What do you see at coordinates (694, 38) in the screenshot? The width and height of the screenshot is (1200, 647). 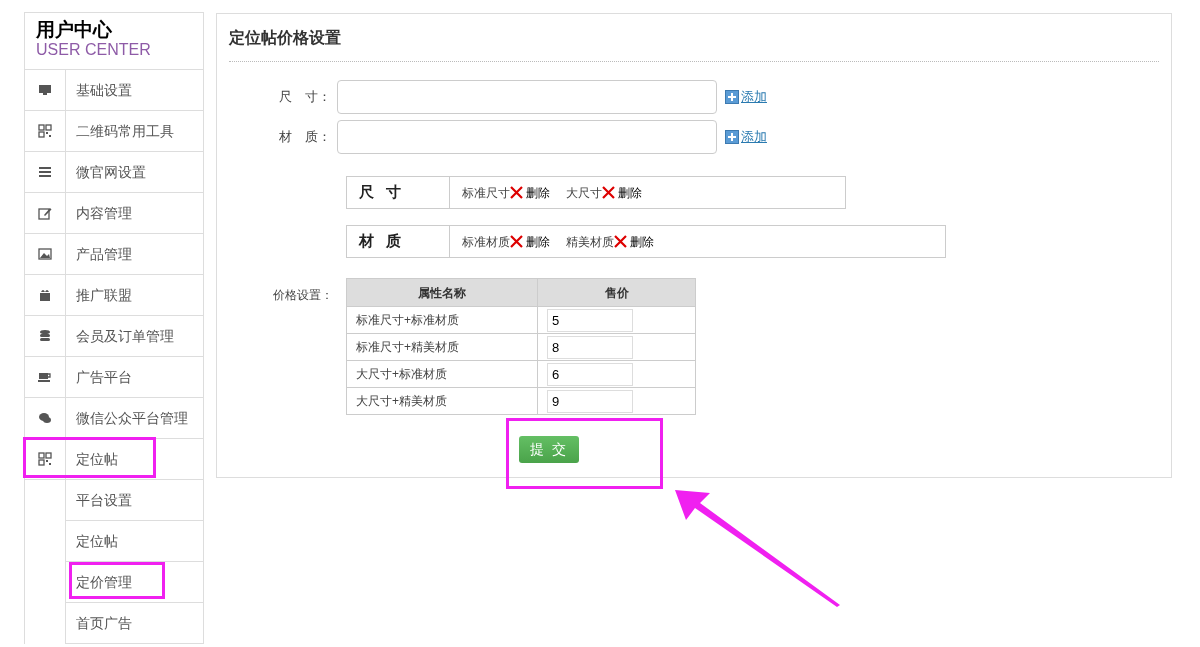 I see `page-title: 定位帖价格设置` at bounding box center [694, 38].